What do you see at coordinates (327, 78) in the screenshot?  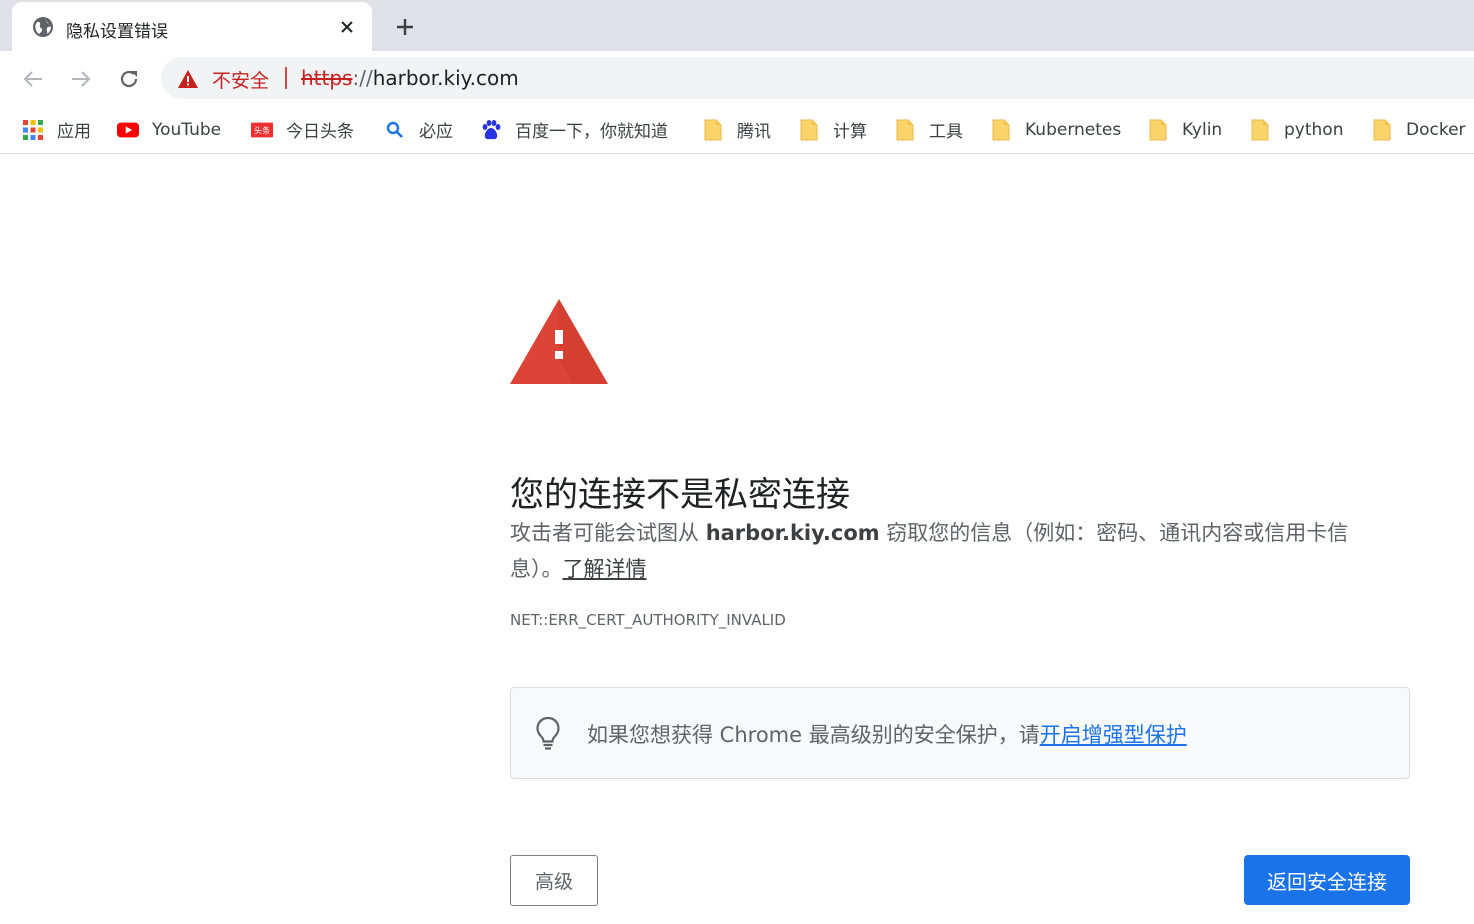 I see `url-scheme: https` at bounding box center [327, 78].